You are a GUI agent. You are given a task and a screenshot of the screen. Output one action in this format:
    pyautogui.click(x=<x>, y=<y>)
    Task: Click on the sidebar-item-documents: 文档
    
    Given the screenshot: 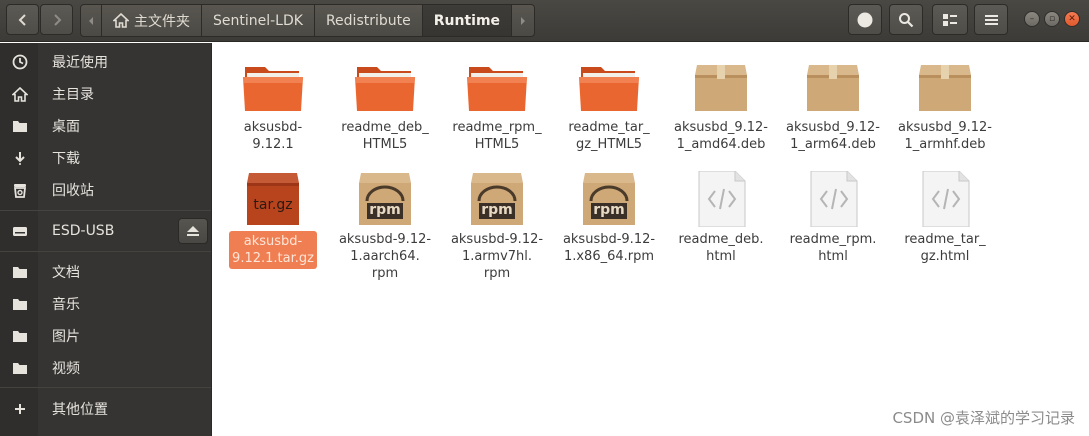 What is the action you would take?
    pyautogui.click(x=105, y=272)
    